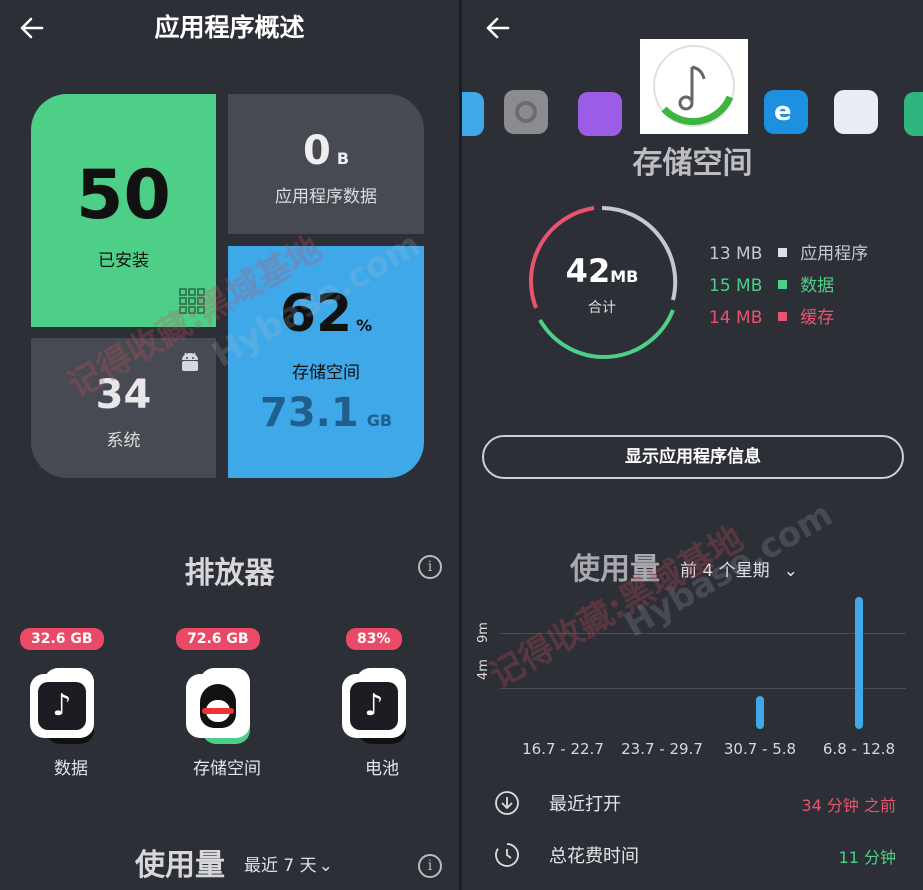  What do you see at coordinates (772, 286) in the screenshot?
I see `legend-data: 15 MB 数据` at bounding box center [772, 286].